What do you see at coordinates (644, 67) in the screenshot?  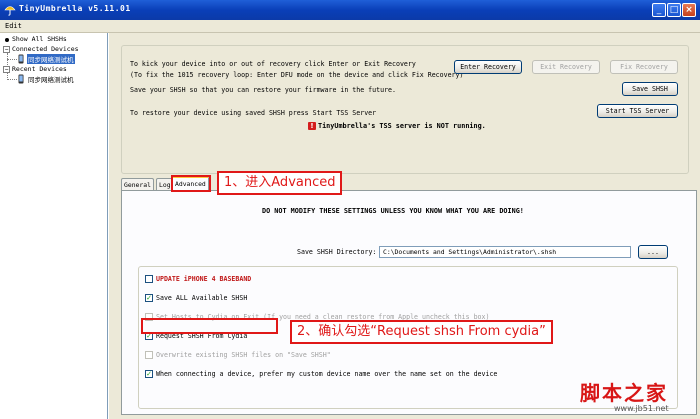 I see `fix-recovery-button: Fix Recovery` at bounding box center [644, 67].